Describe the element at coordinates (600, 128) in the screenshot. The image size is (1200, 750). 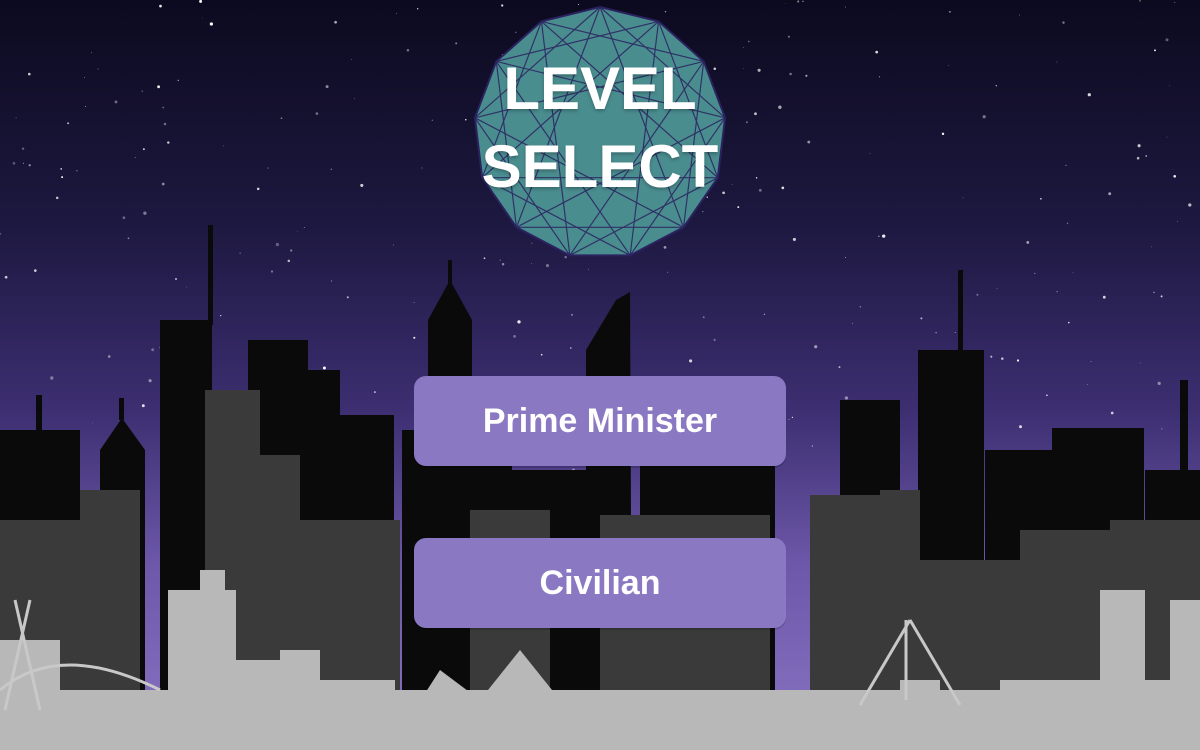
I see `page-title: LEVEL SELECT` at that location.